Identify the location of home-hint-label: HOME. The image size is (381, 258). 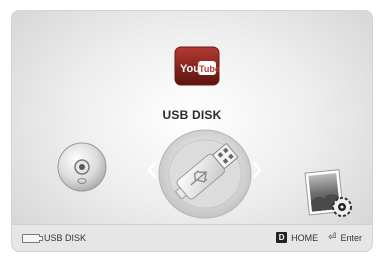
(305, 237).